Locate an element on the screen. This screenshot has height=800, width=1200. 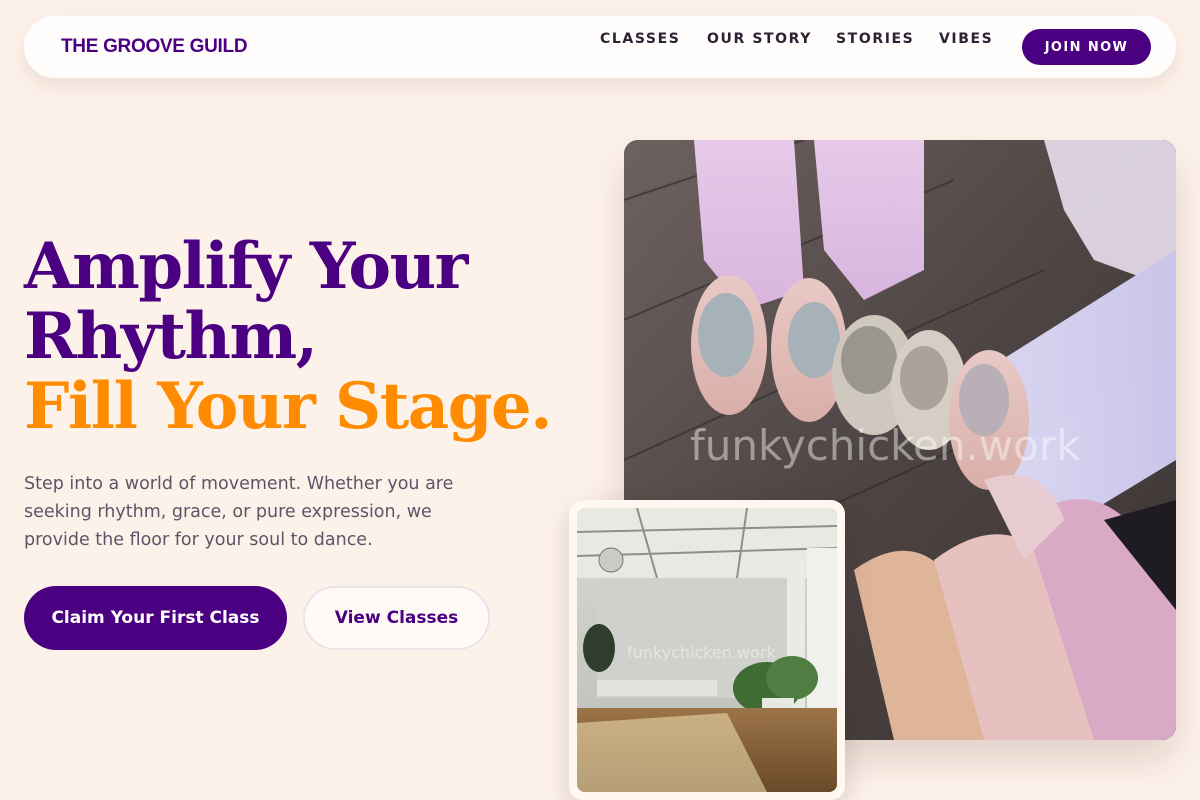
hero-title-line-3: Fill Your Stage. is located at coordinates (288, 406).